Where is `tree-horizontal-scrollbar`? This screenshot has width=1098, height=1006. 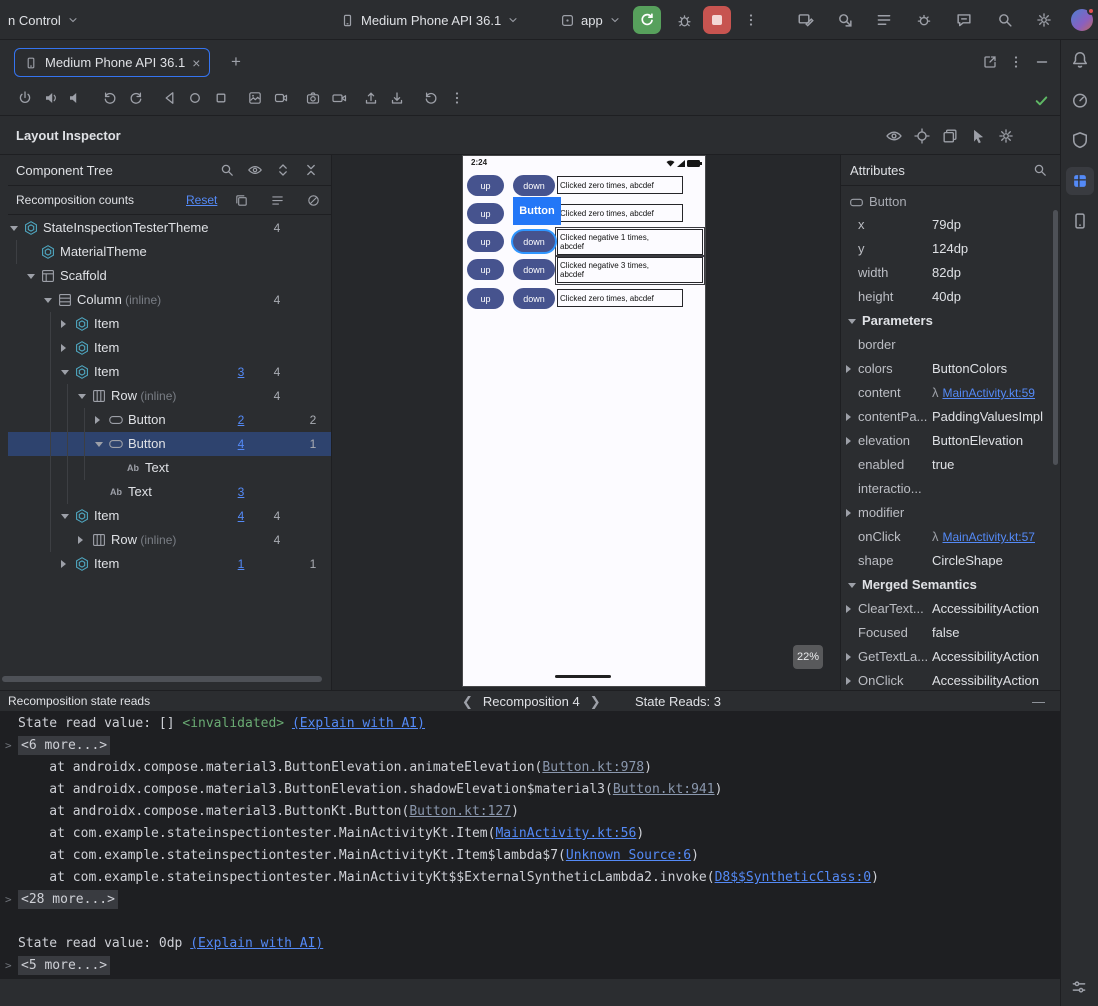
tree-horizontal-scrollbar is located at coordinates (162, 679).